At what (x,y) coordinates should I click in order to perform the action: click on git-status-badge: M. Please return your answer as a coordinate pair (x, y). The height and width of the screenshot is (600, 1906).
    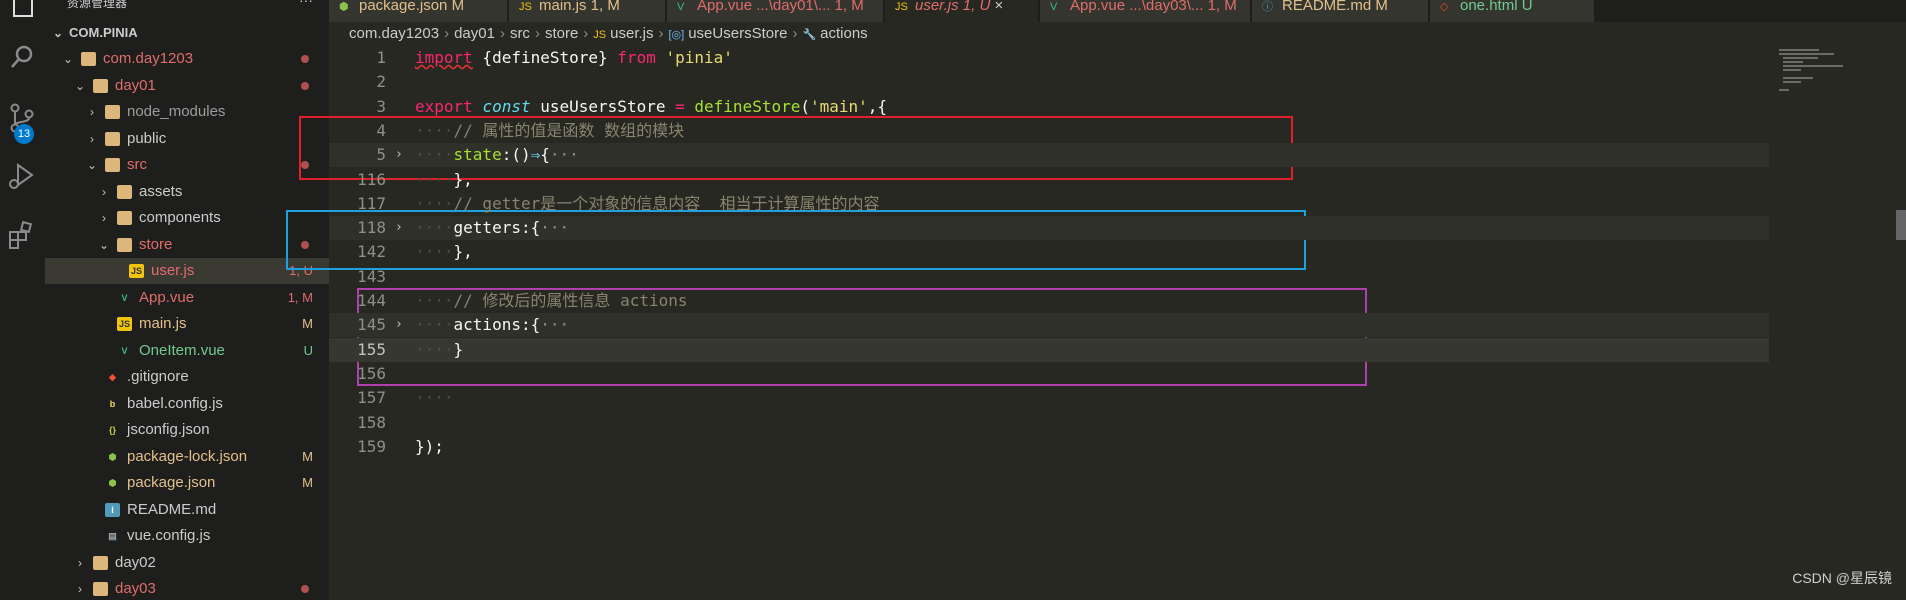
    Looking at the image, I should click on (307, 482).